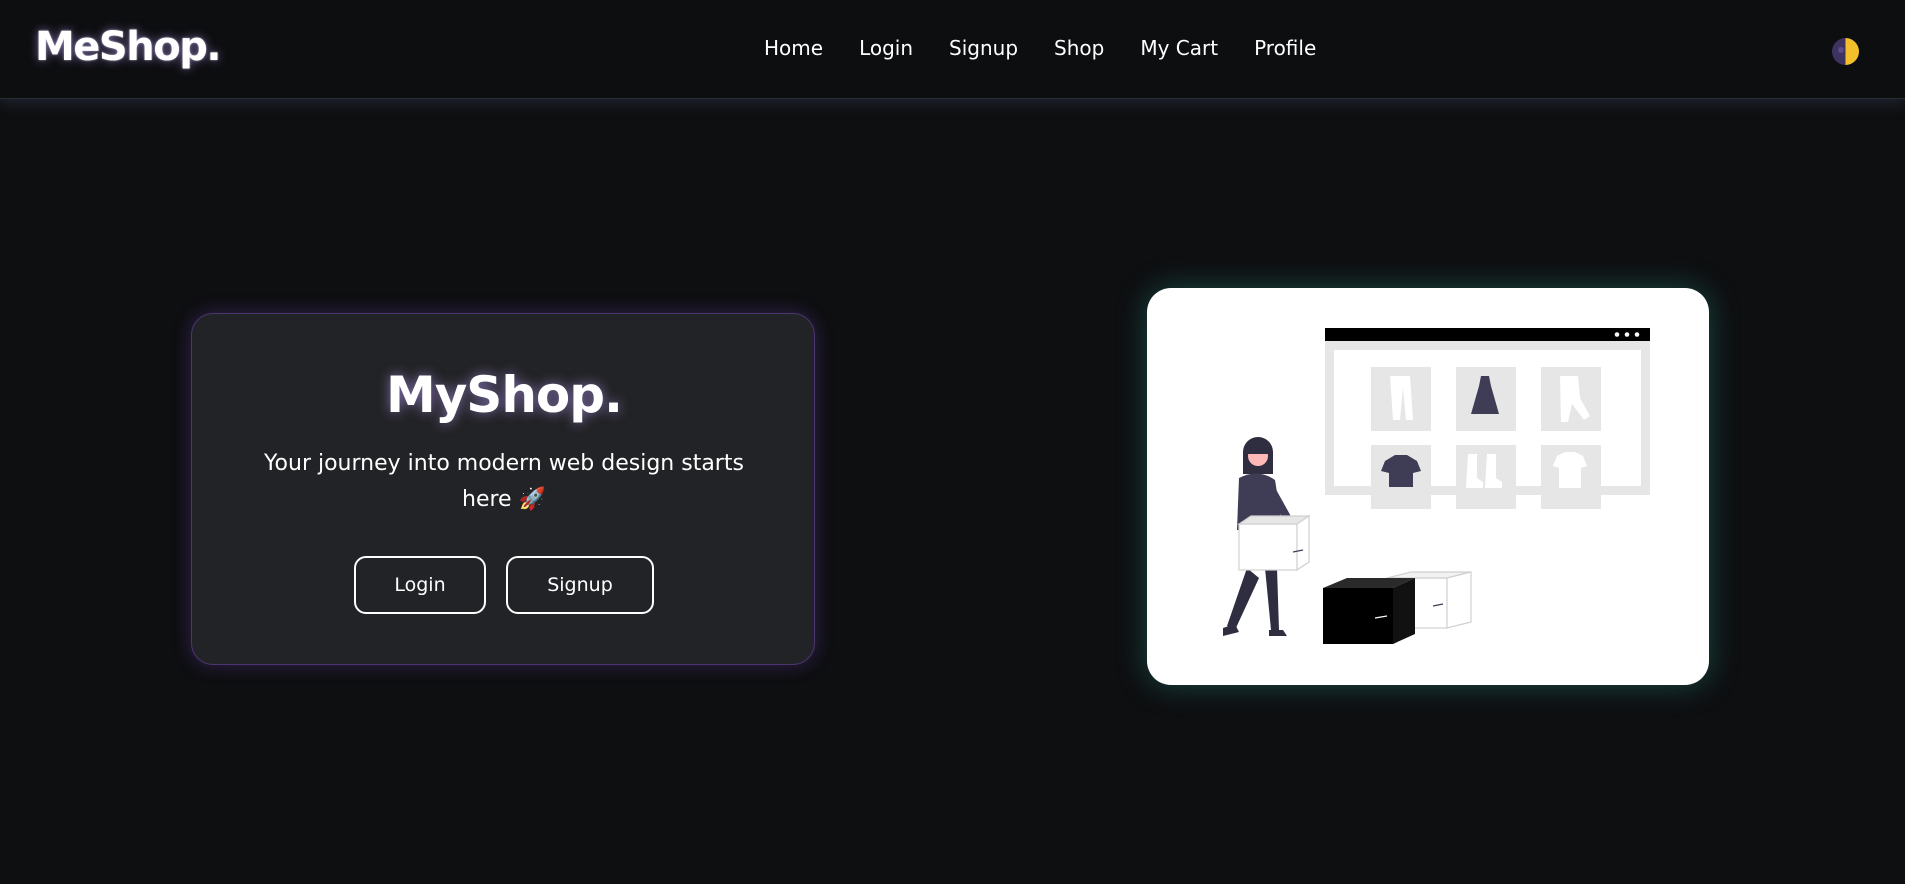 This screenshot has height=884, width=1905. Describe the element at coordinates (983, 48) in the screenshot. I see `nav-link-signup: Signup` at that location.